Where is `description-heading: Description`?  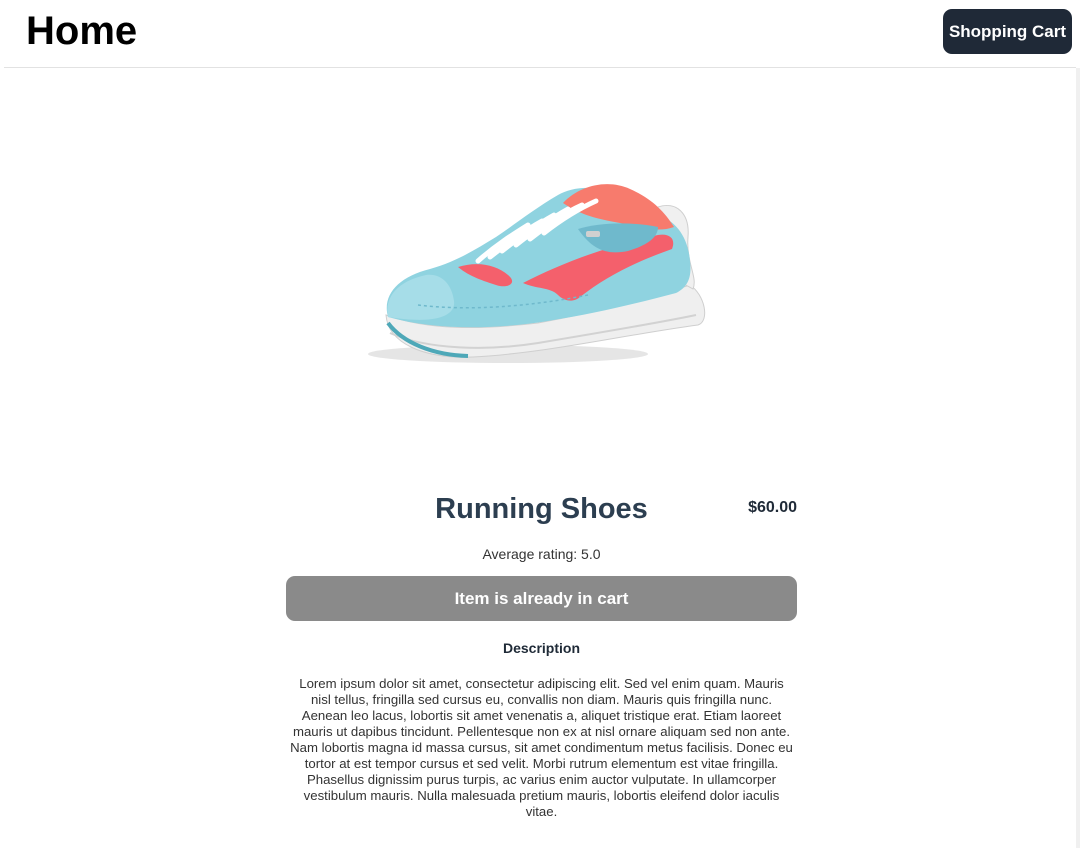
description-heading: Description is located at coordinates (541, 648).